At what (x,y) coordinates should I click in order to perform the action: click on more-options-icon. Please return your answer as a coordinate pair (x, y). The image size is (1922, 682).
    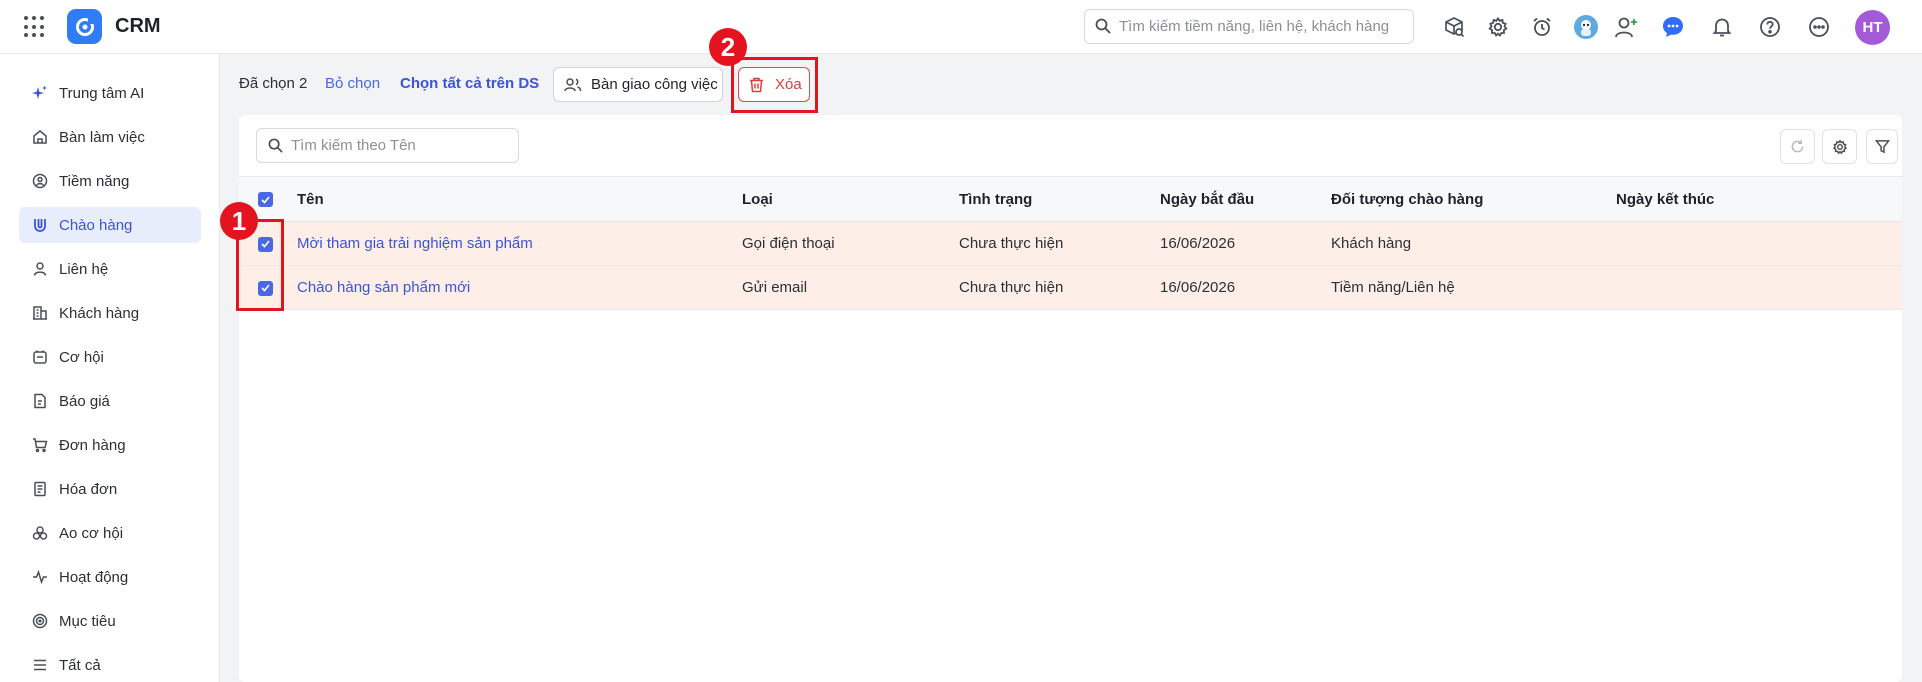
    Looking at the image, I should click on (1819, 27).